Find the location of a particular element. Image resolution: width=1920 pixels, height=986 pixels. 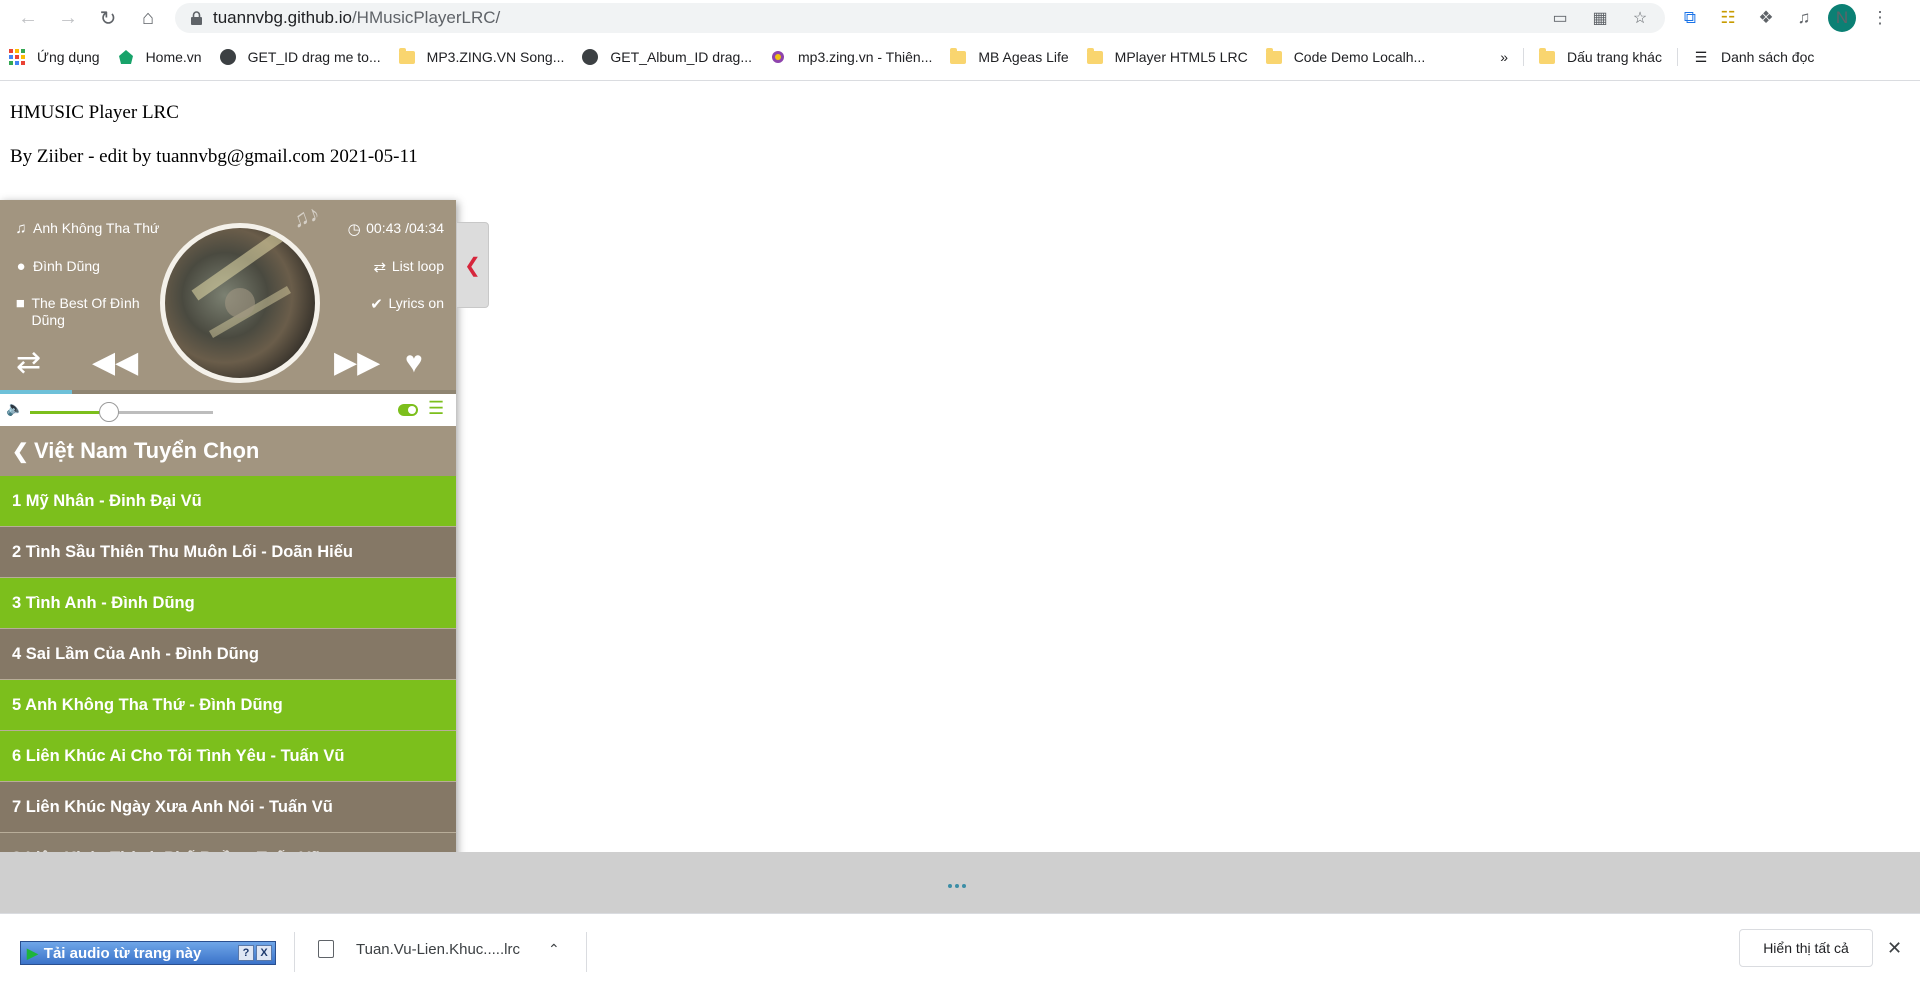

loop-mode-toggle: ⇄ List loop is located at coordinates (408, 267).